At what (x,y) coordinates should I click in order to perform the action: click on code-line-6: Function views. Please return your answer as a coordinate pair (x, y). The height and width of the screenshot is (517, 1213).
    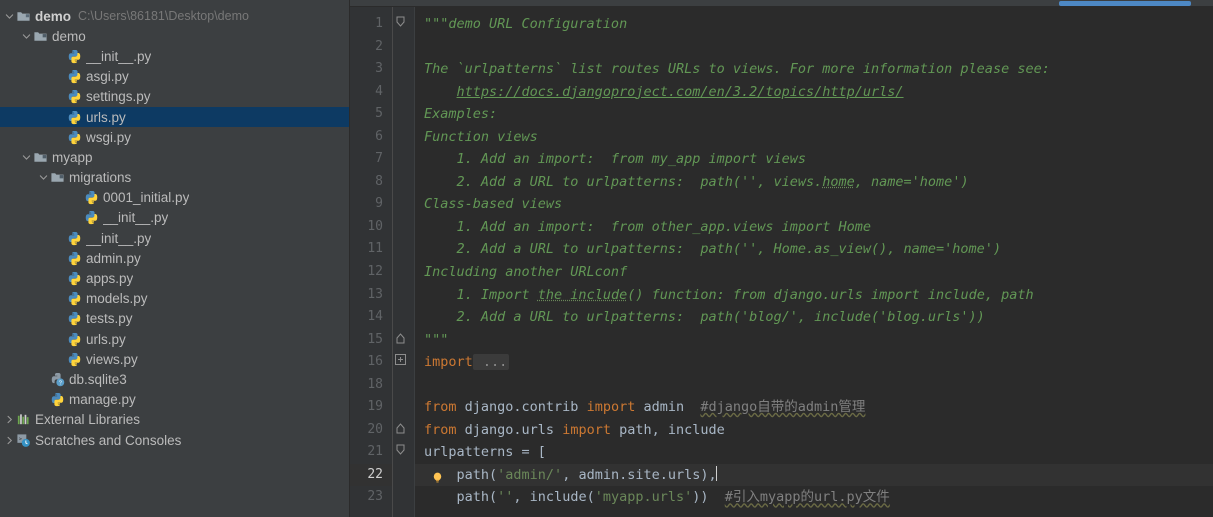
    Looking at the image, I should click on (814, 137).